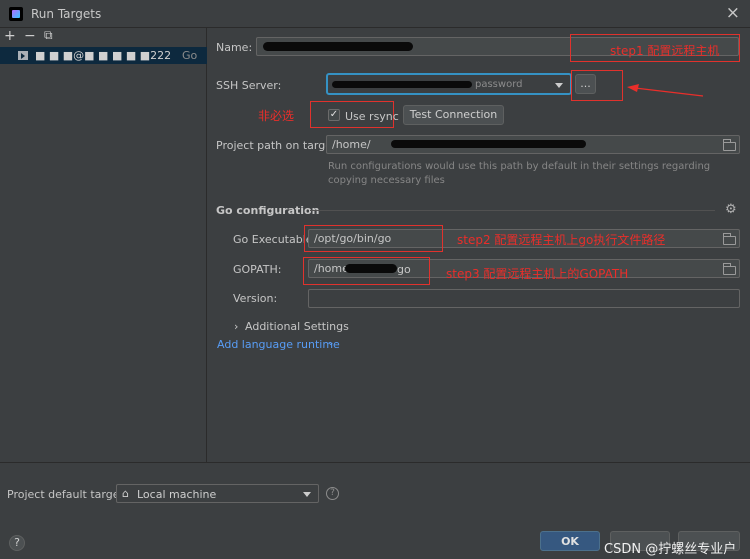 The image size is (750, 559). What do you see at coordinates (334, 115) in the screenshot?
I see `rsync-checkbox: ✓` at bounding box center [334, 115].